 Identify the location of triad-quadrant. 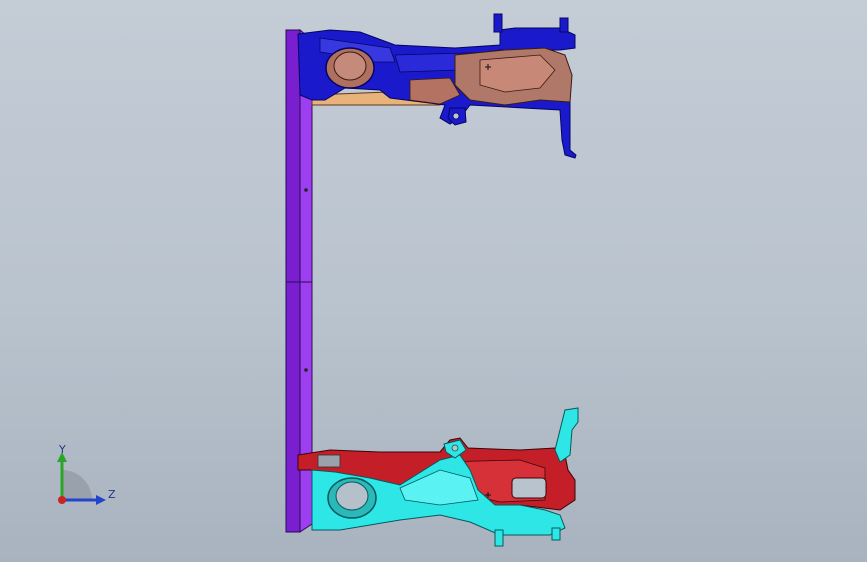
(77, 485).